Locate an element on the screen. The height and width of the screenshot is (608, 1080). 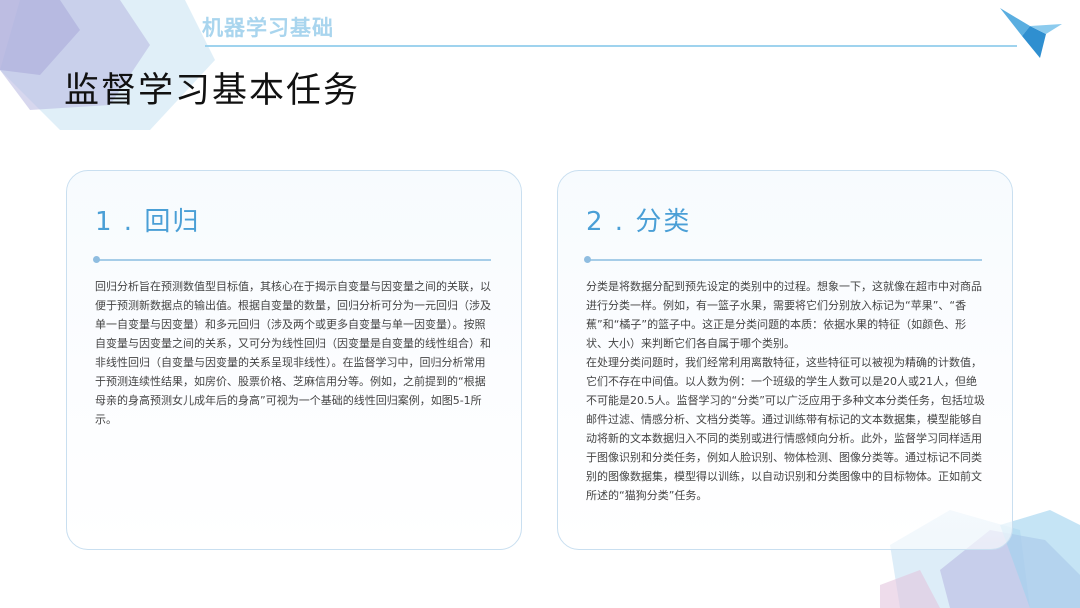
regression-heading: 1 . 回归 is located at coordinates (148, 222).